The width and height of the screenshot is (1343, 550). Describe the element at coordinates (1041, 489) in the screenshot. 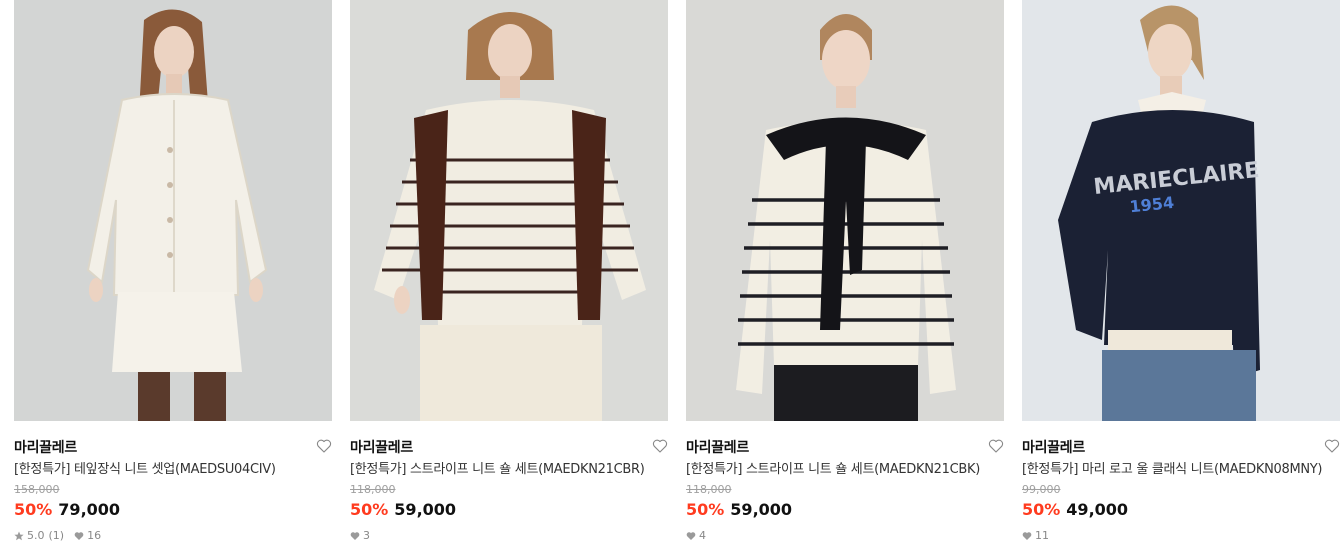

I see `original-price: 99,000` at that location.